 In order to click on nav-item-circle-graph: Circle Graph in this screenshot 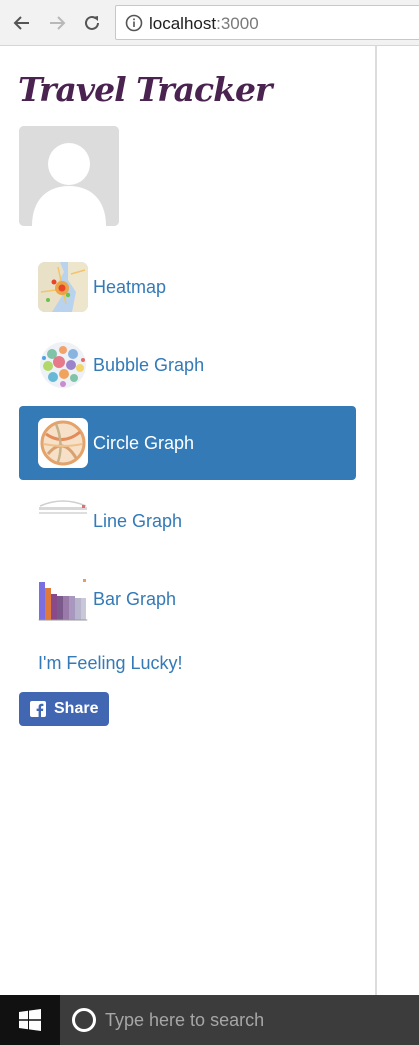, I will do `click(187, 443)`.